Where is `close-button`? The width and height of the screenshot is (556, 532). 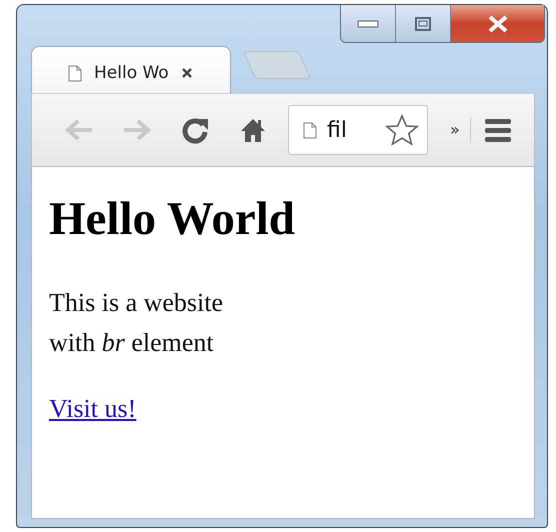
close-button is located at coordinates (497, 23).